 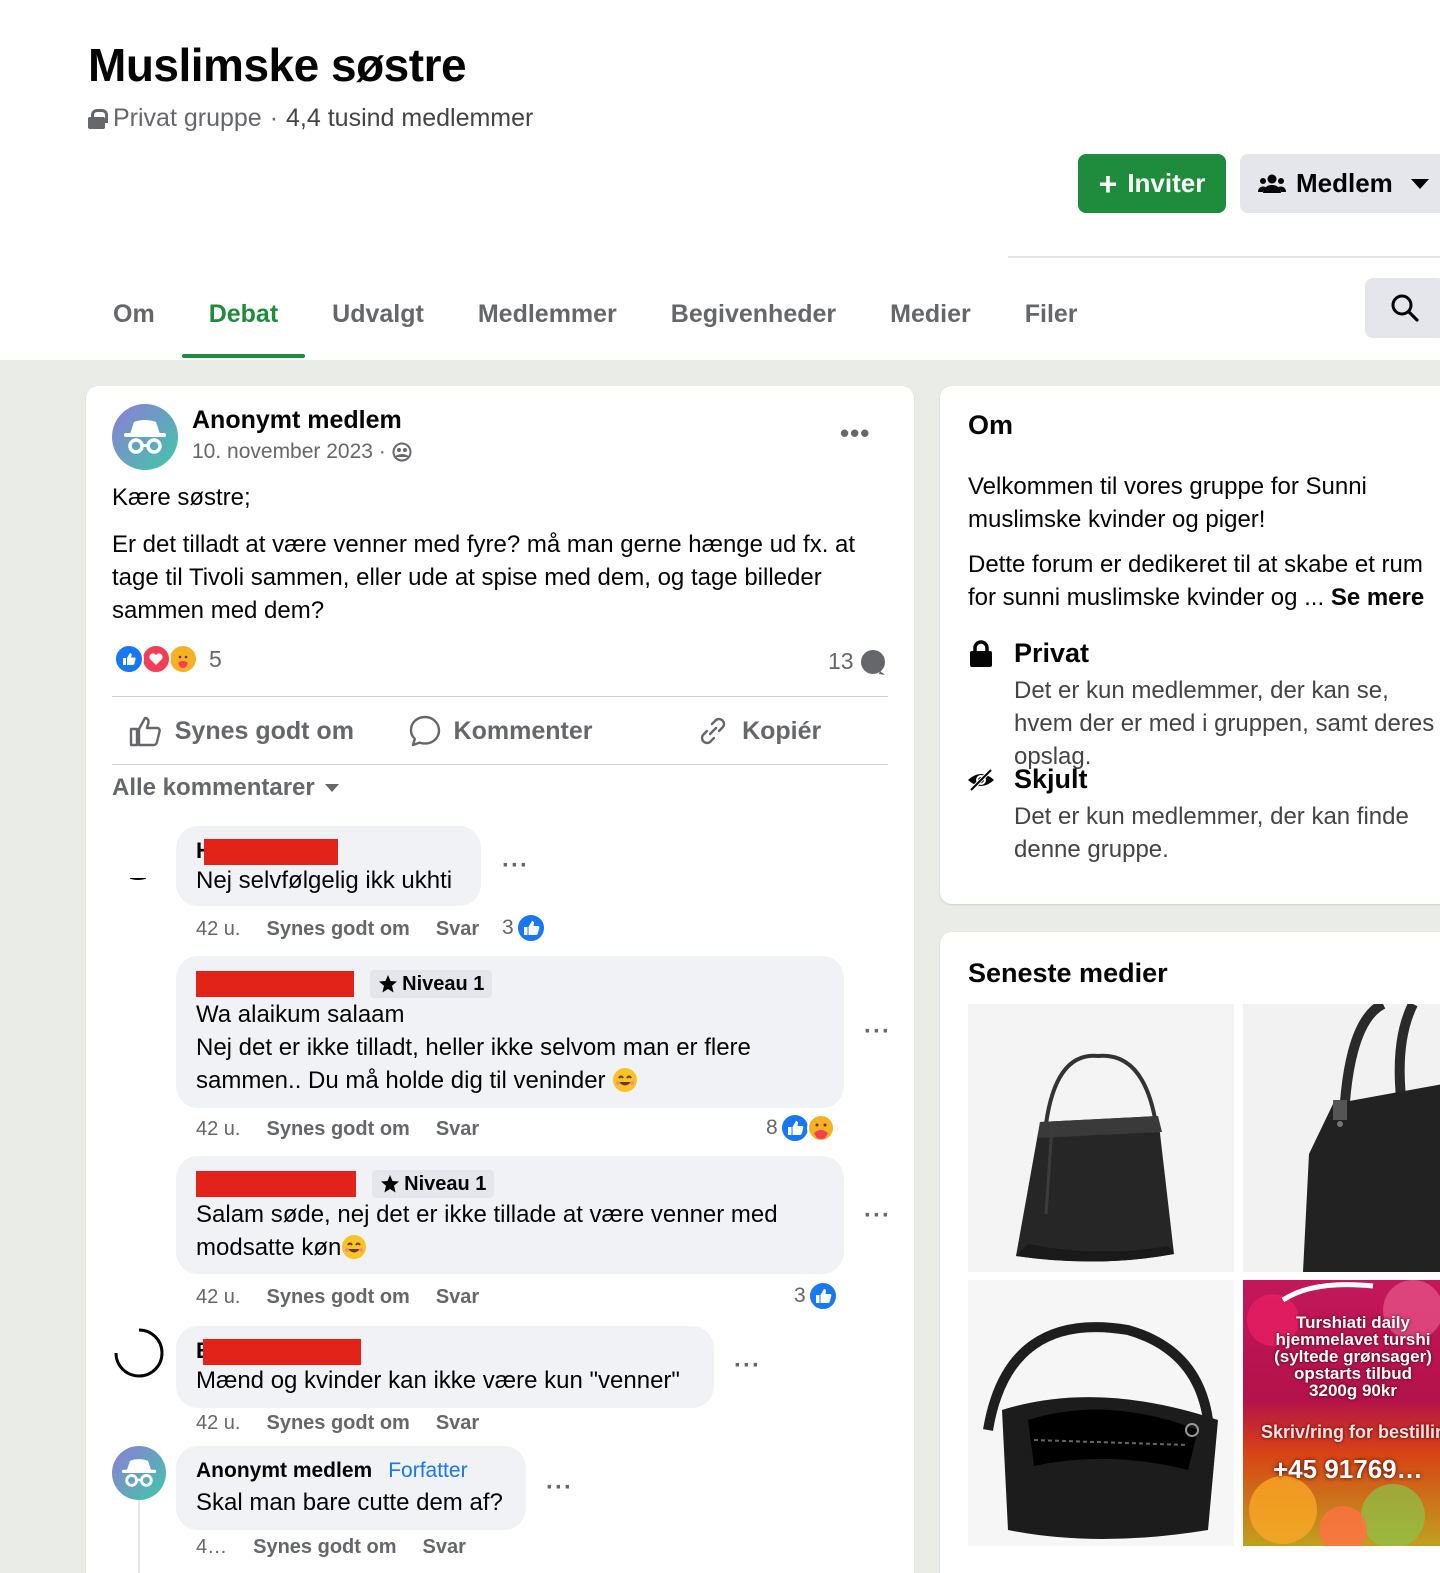 I want to click on comment-text-line1: Wa alaikum salaam, so click(x=300, y=1014).